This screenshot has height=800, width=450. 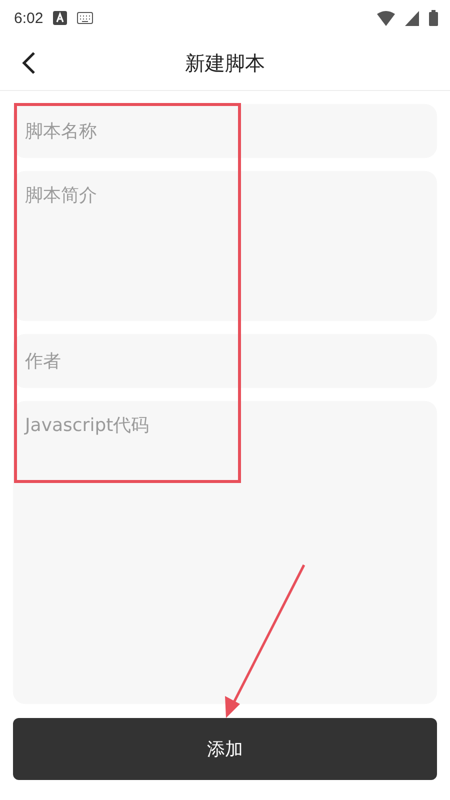 What do you see at coordinates (225, 131) in the screenshot?
I see `input-field: 脚本名称` at bounding box center [225, 131].